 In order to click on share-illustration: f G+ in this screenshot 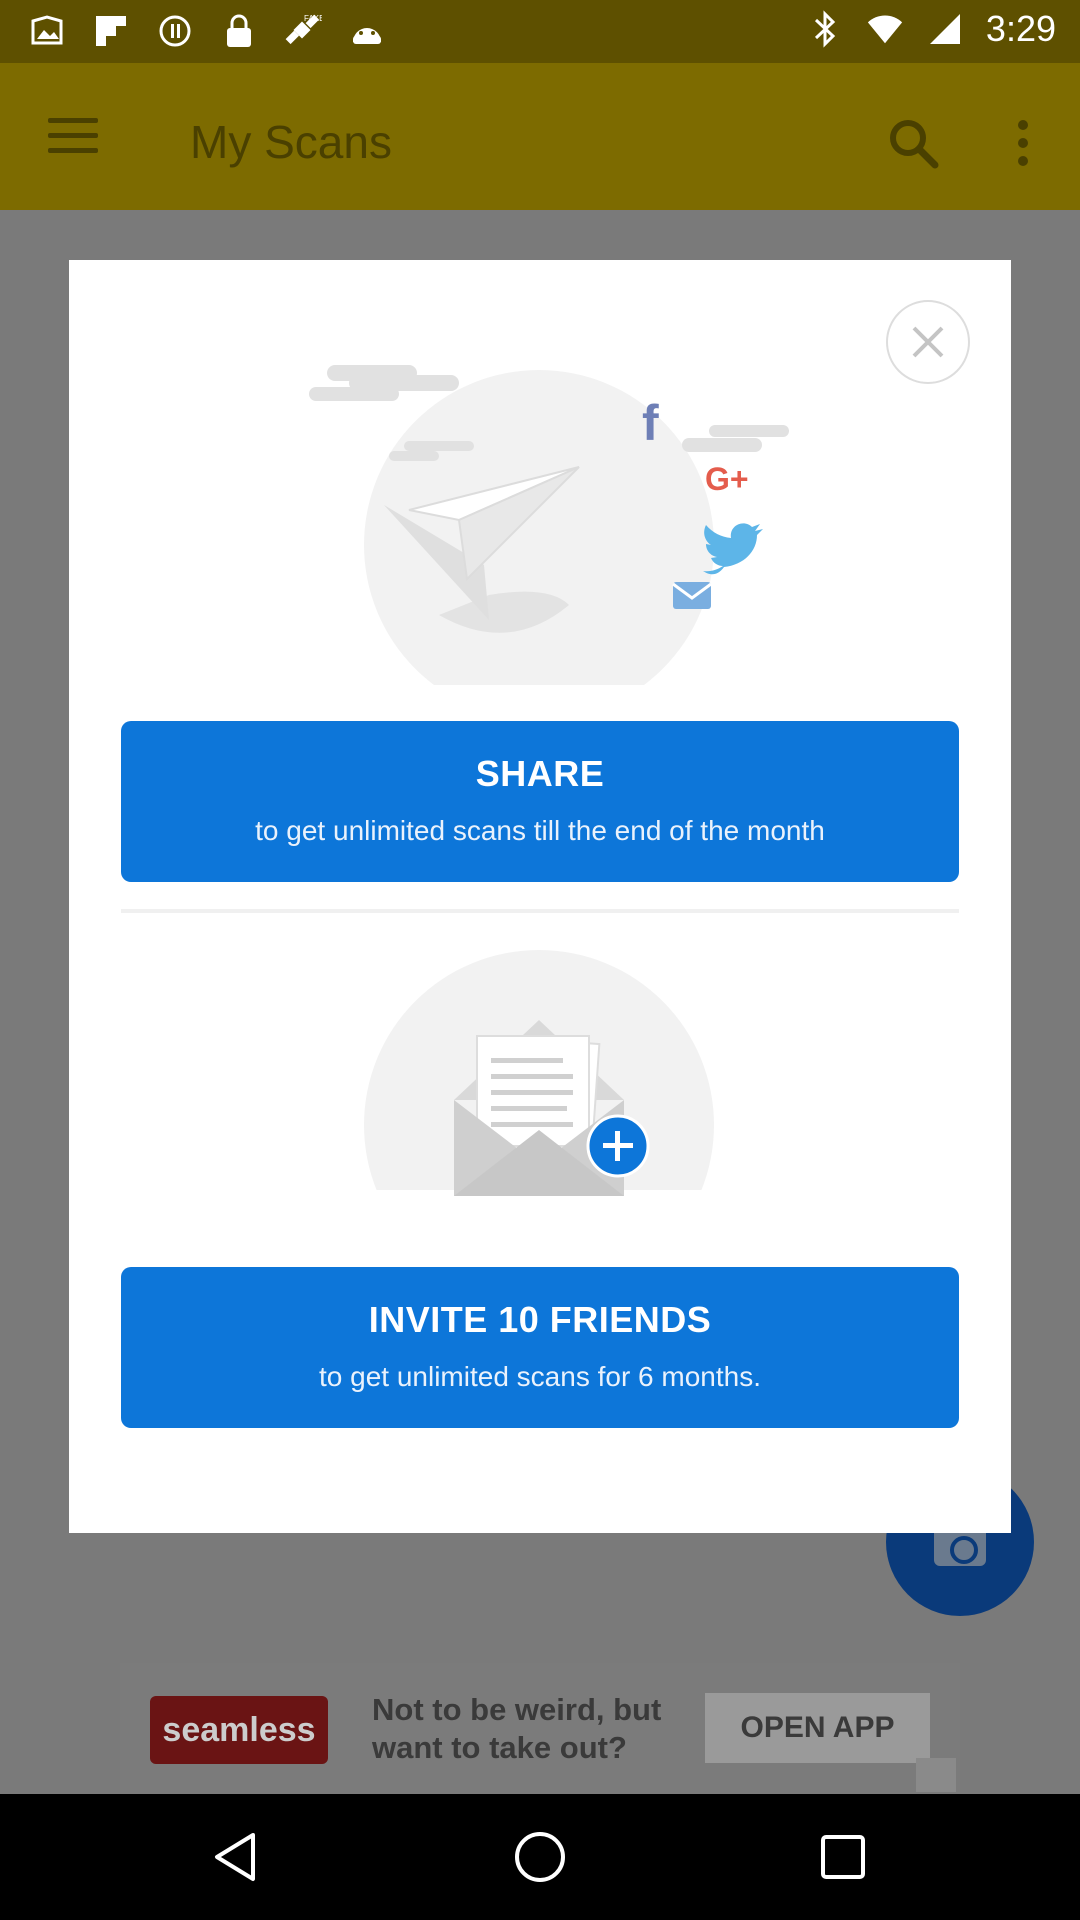, I will do `click(549, 525)`.